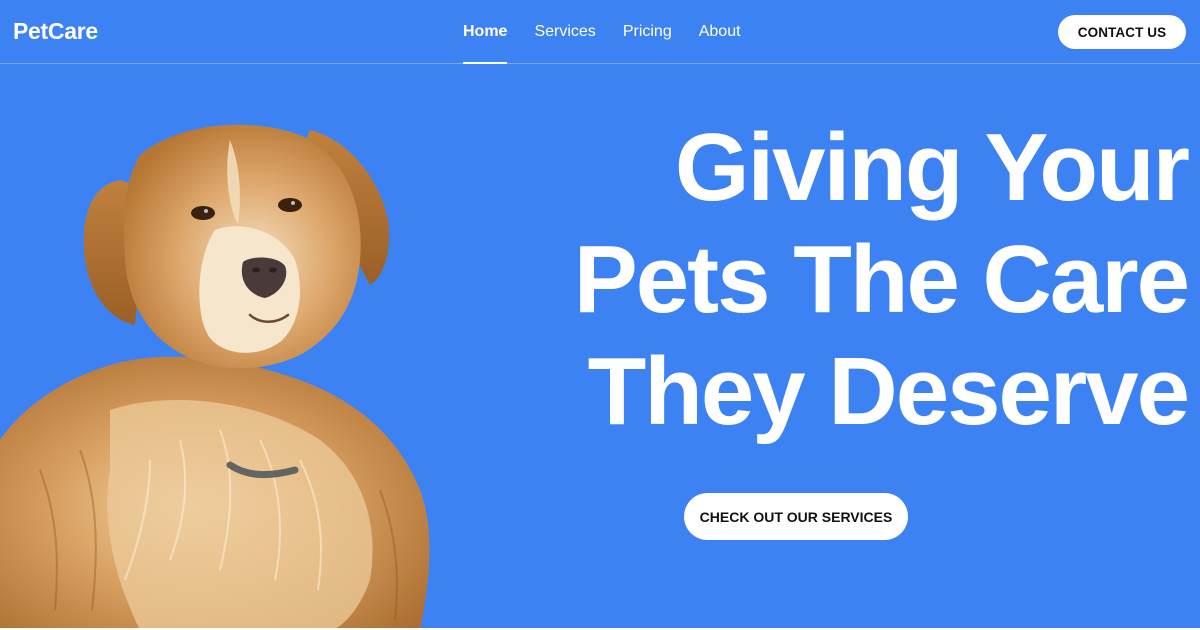  What do you see at coordinates (647, 31) in the screenshot?
I see `nav-link-pricing: Pricing` at bounding box center [647, 31].